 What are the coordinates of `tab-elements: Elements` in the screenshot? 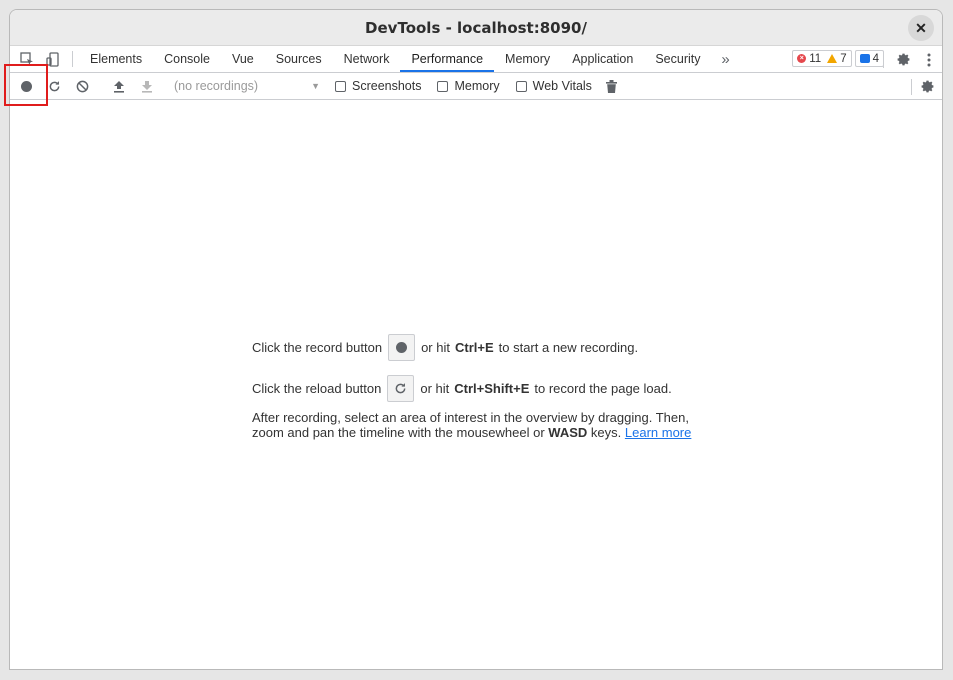 It's located at (116, 59).